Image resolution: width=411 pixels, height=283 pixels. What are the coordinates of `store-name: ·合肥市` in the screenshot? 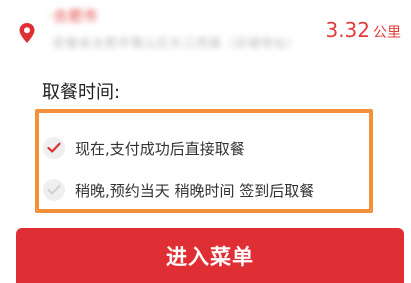 It's located at (73, 17).